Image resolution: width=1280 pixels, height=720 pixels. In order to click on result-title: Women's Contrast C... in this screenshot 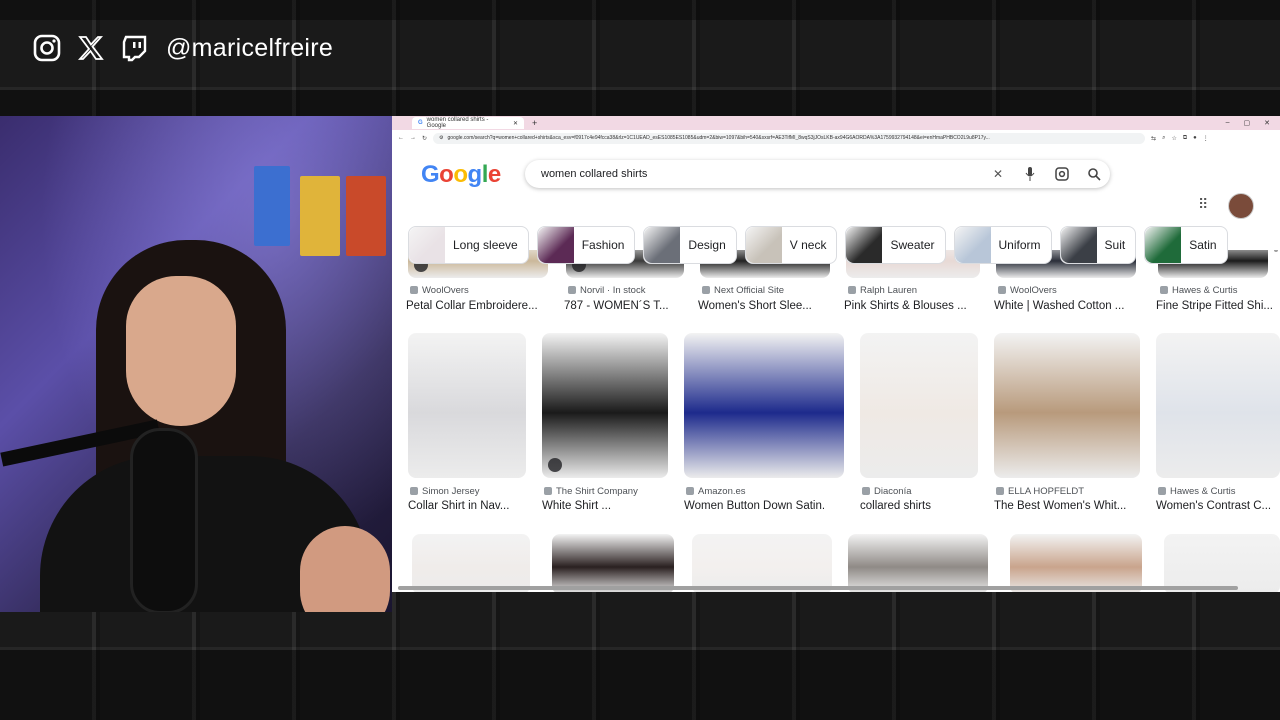, I will do `click(1218, 506)`.